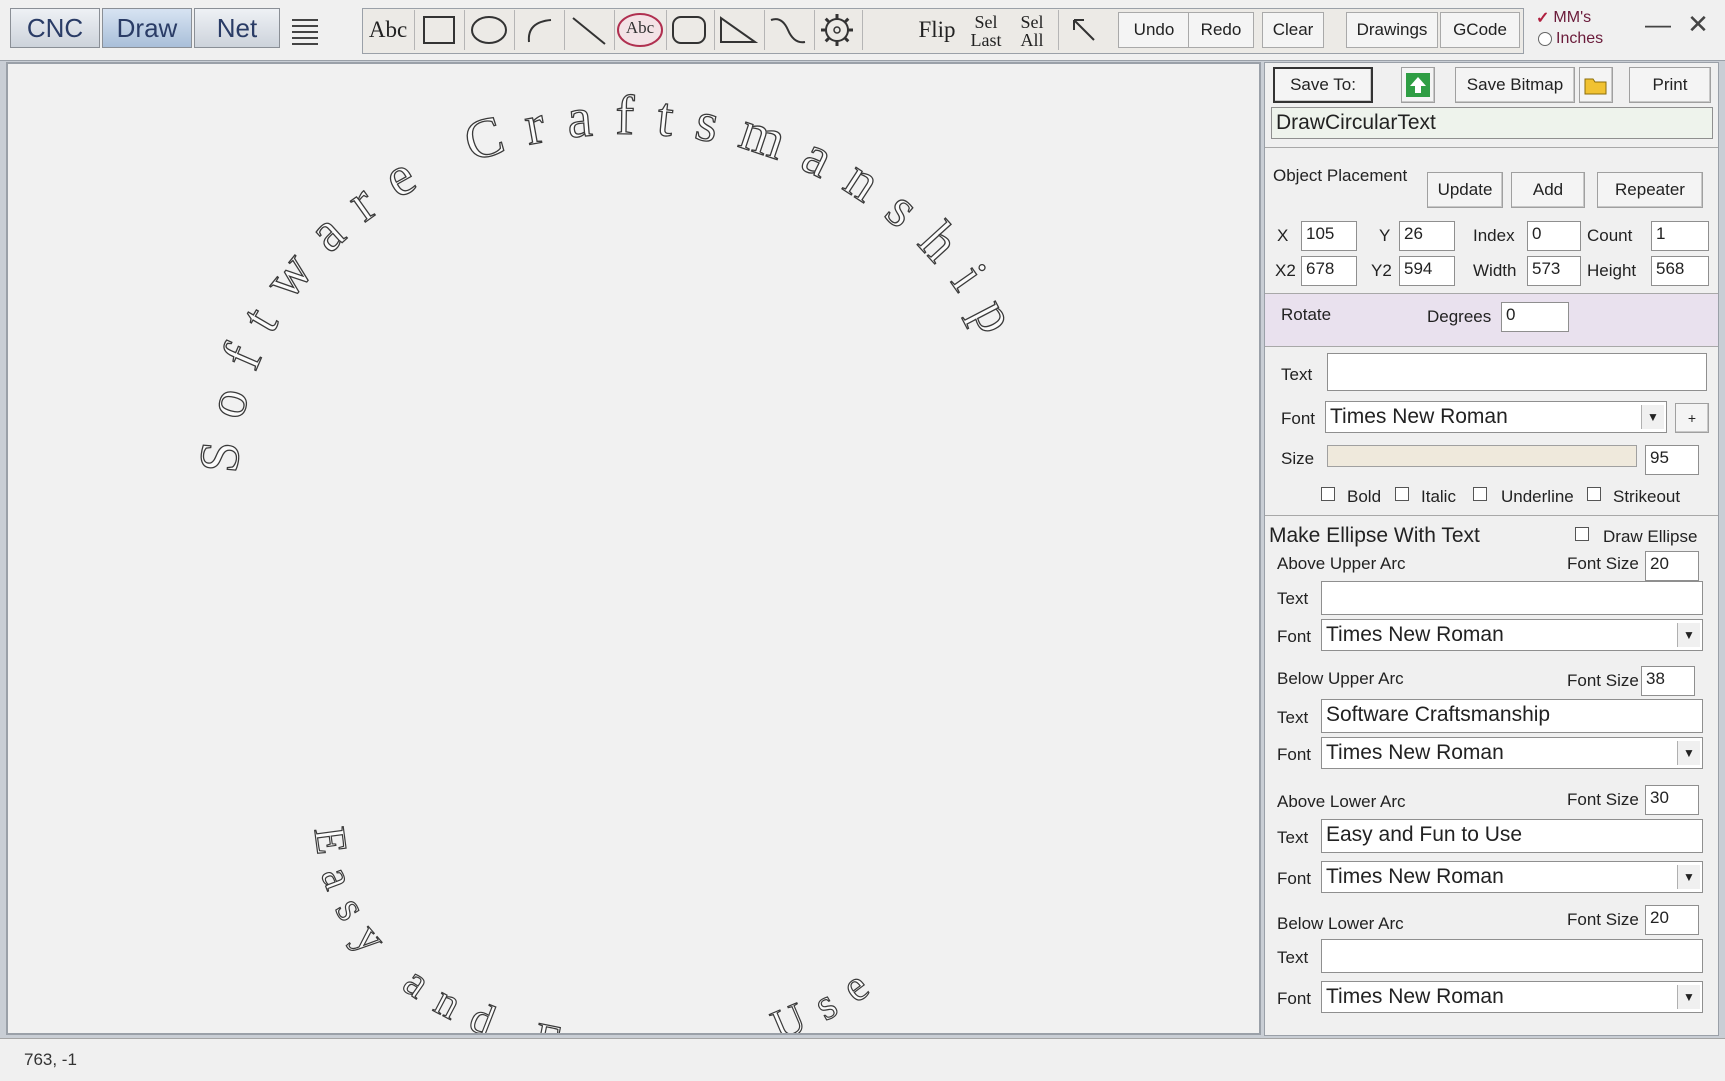 The width and height of the screenshot is (1725, 1081). What do you see at coordinates (1670, 85) in the screenshot?
I see `print-button: Print` at bounding box center [1670, 85].